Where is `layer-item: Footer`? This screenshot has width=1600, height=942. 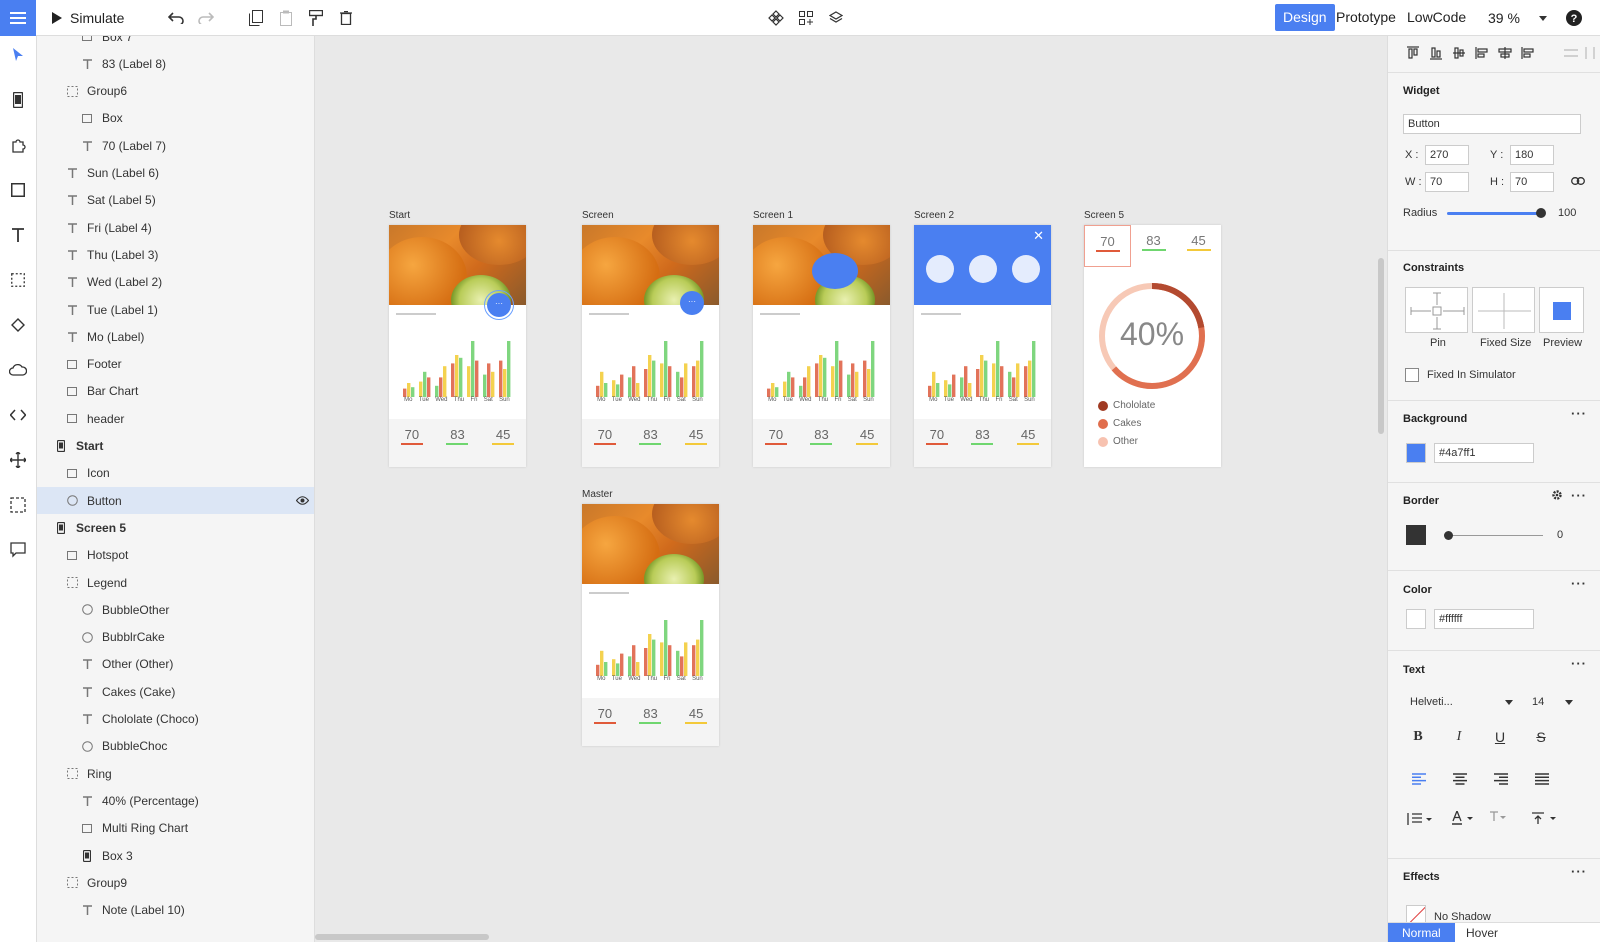 layer-item: Footer is located at coordinates (175, 364).